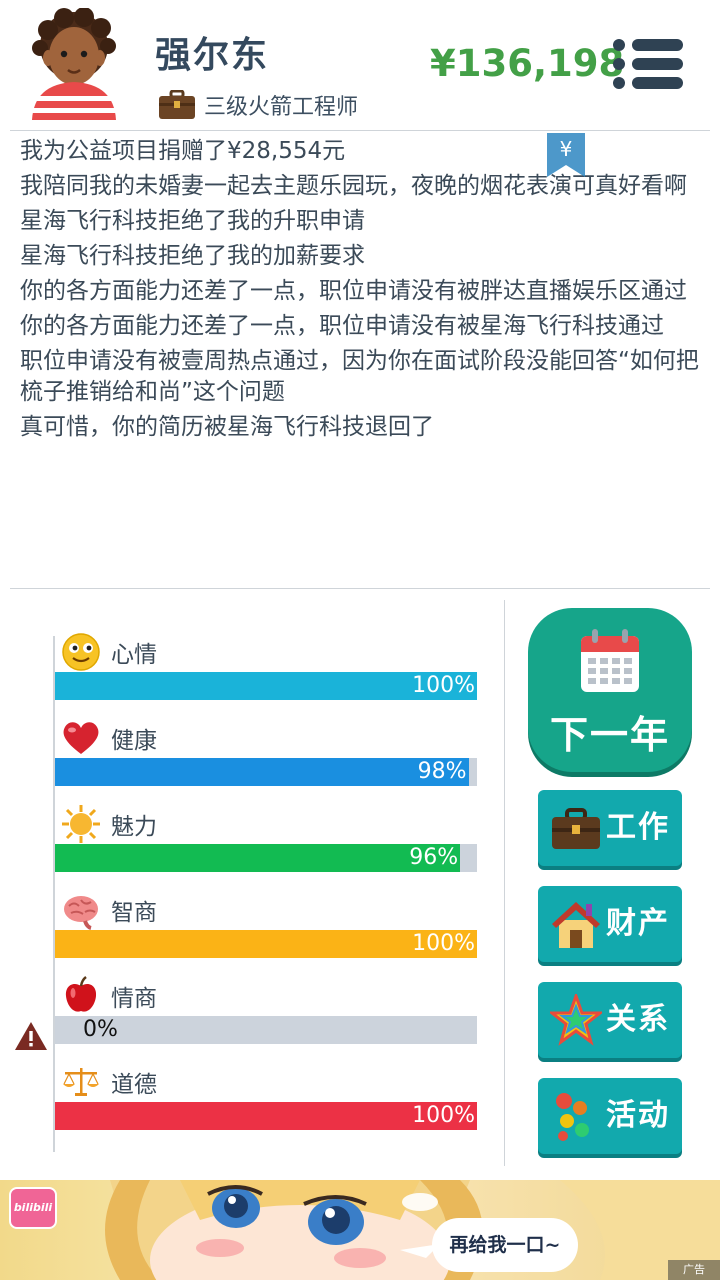 The image size is (720, 1280). What do you see at coordinates (192, 221) in the screenshot?
I see `log-entry: 星海飞行科技拒绝了我的升职申请` at bounding box center [192, 221].